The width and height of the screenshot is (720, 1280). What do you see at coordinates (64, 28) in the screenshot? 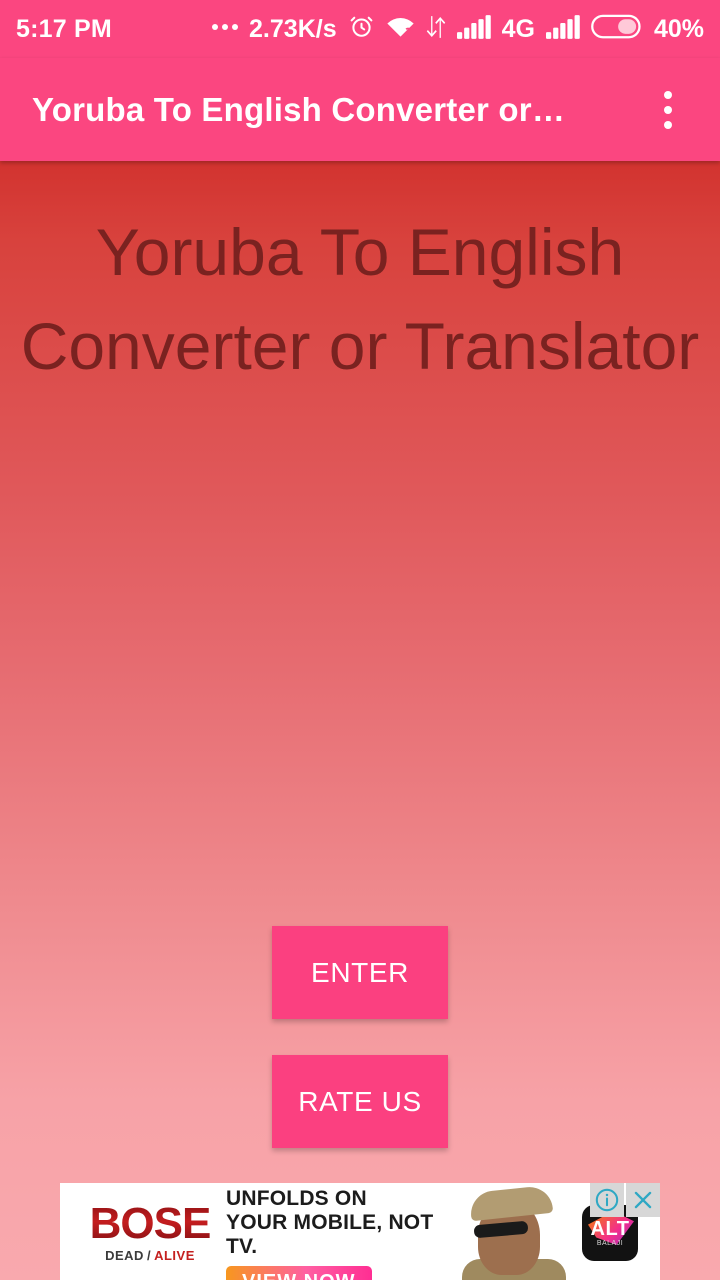
I see `status-time: 5:17 PM` at bounding box center [64, 28].